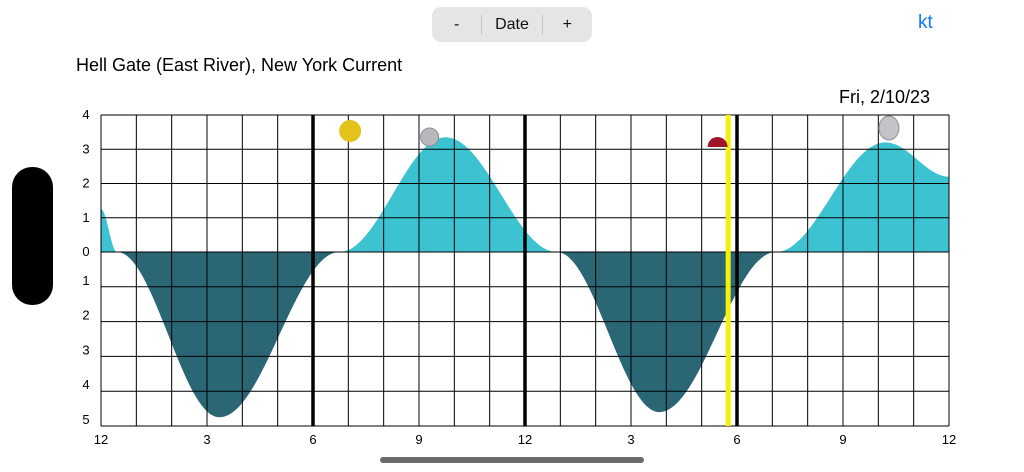 The image size is (1024, 472). What do you see at coordinates (717, 142) in the screenshot?
I see `sunset-icon` at bounding box center [717, 142].